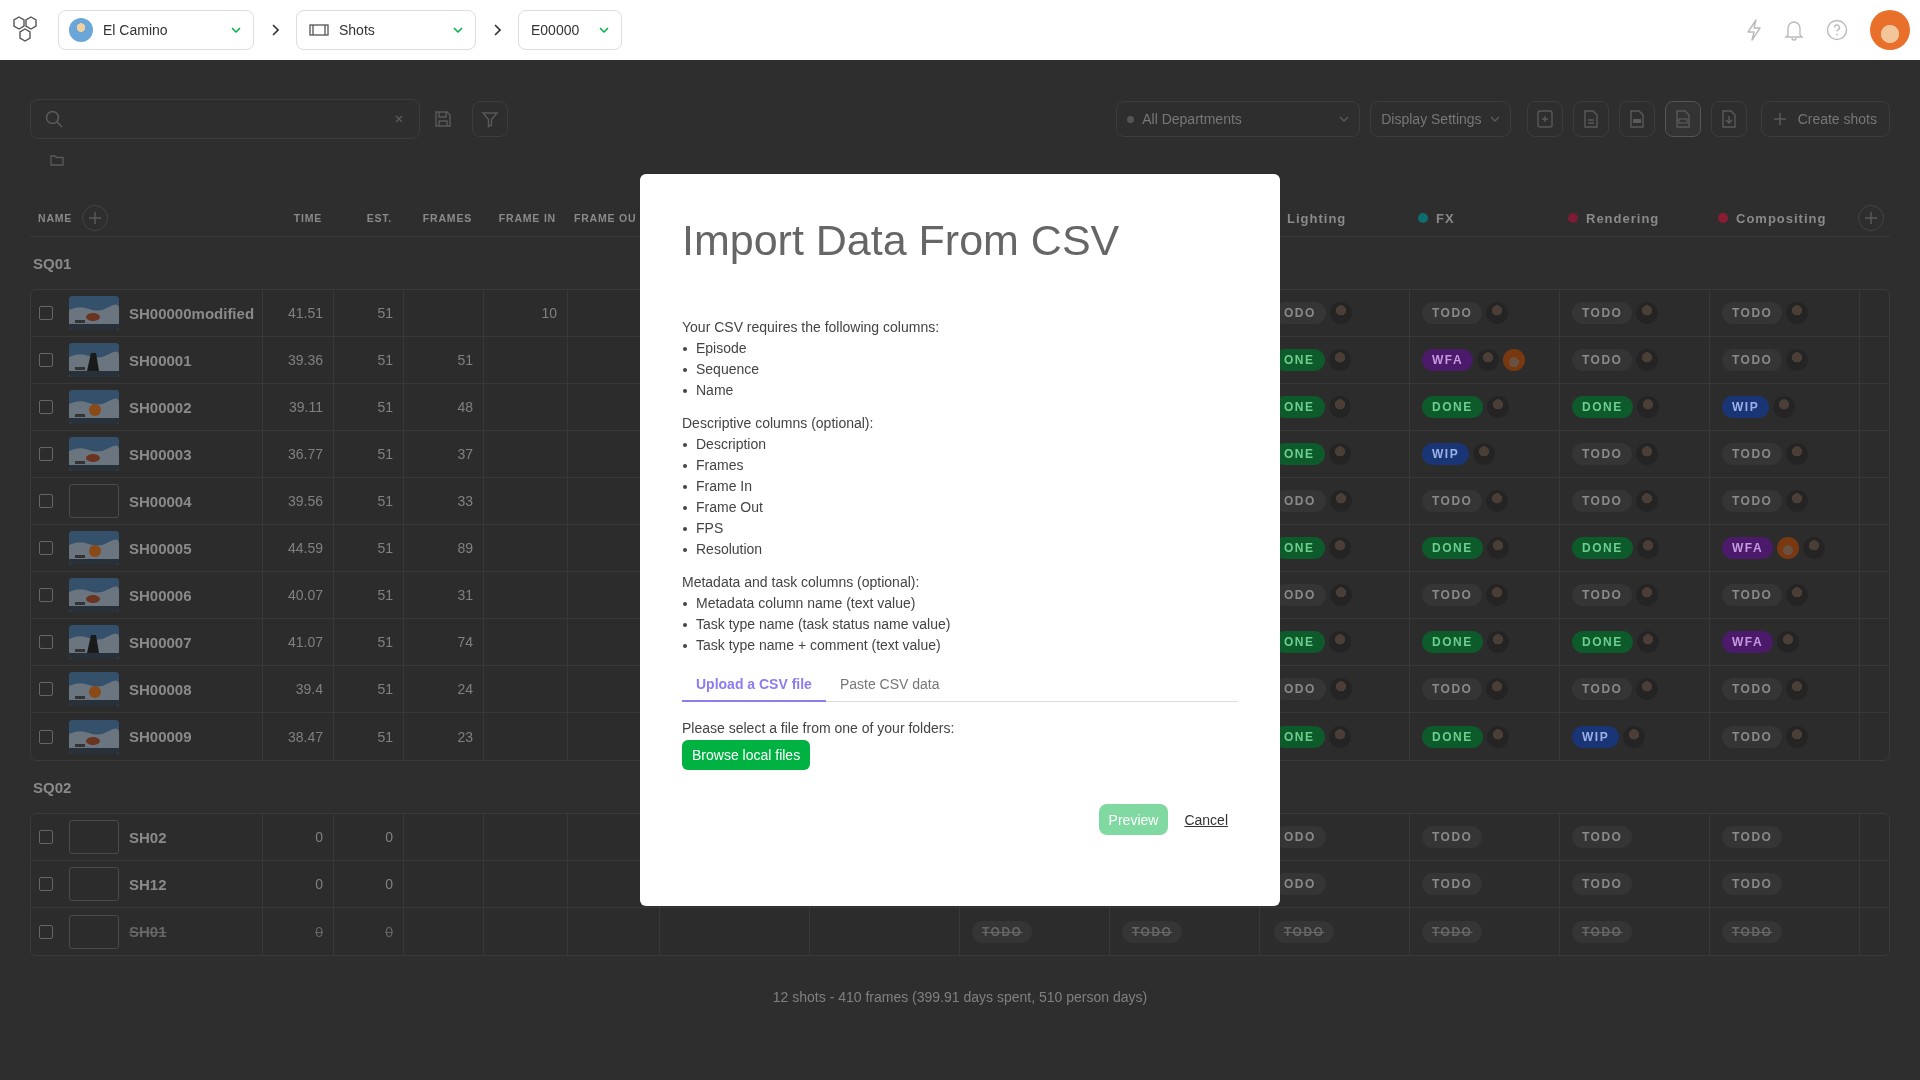  I want to click on filter-button, so click(490, 119).